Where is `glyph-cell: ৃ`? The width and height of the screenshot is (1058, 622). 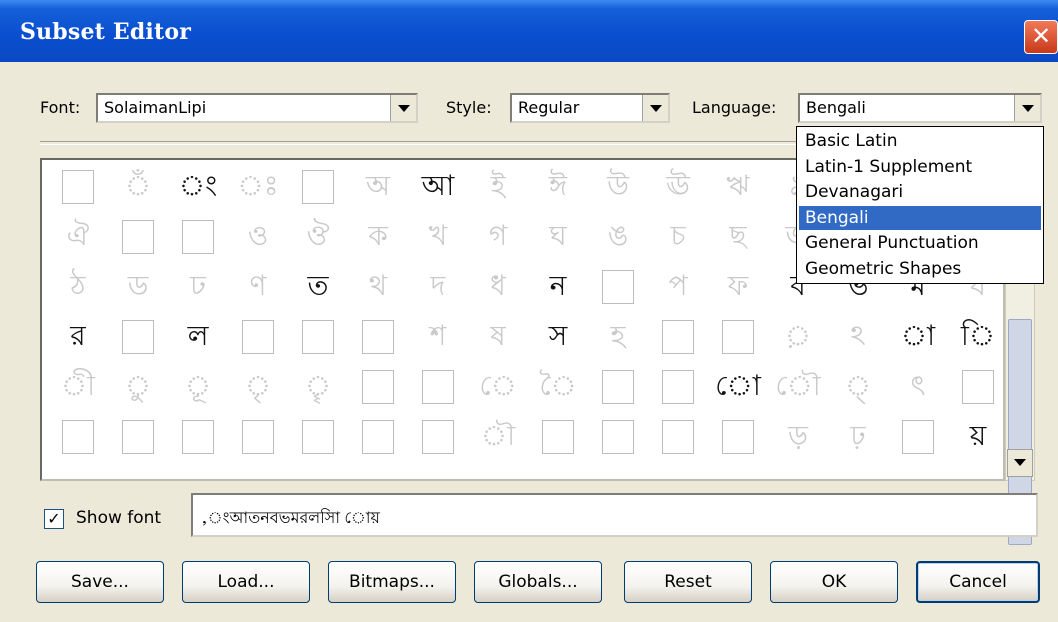 glyph-cell: ৃ is located at coordinates (258, 387).